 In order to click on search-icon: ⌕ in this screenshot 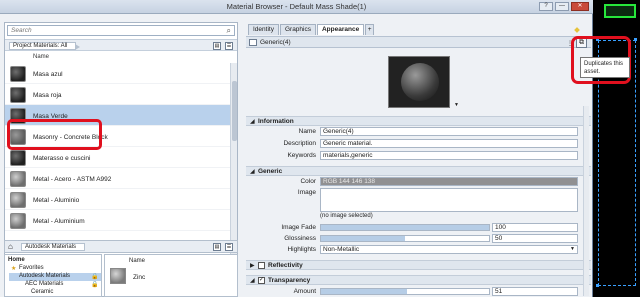, I will do `click(229, 31)`.